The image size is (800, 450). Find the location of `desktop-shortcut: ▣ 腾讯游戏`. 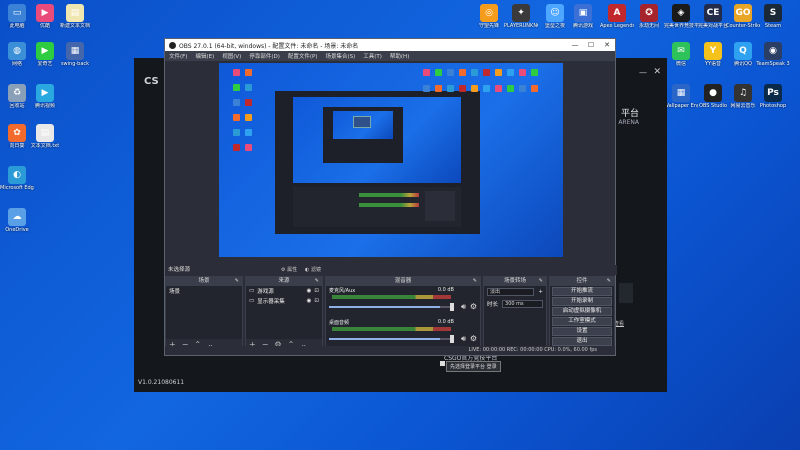

desktop-shortcut: ▣ 腾讯游戏 is located at coordinates (583, 16).